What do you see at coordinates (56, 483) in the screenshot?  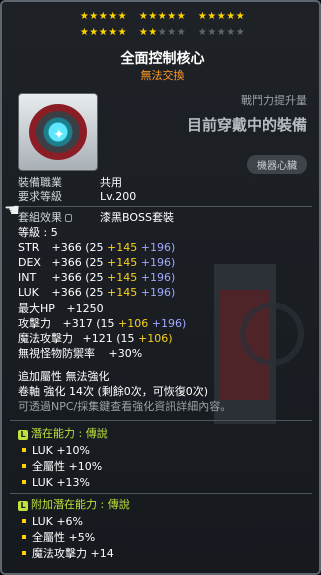 I see `potential-line: LUK +13%` at bounding box center [56, 483].